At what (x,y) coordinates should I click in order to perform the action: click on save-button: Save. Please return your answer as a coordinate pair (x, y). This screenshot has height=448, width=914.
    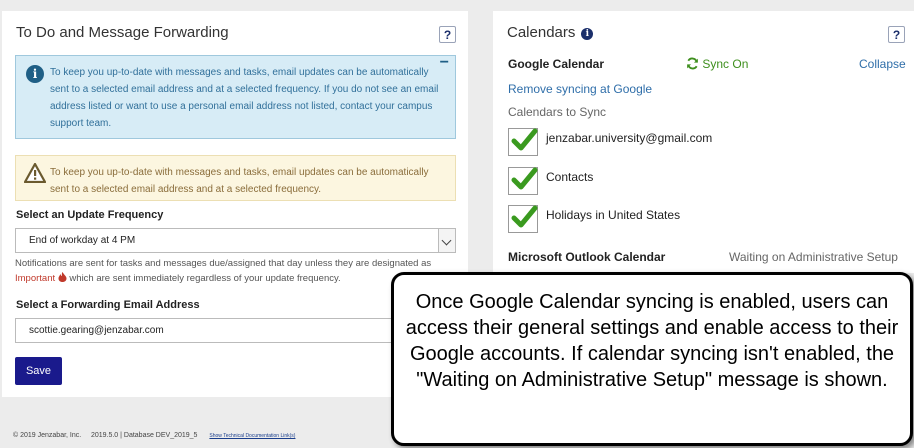
    Looking at the image, I should click on (38, 371).